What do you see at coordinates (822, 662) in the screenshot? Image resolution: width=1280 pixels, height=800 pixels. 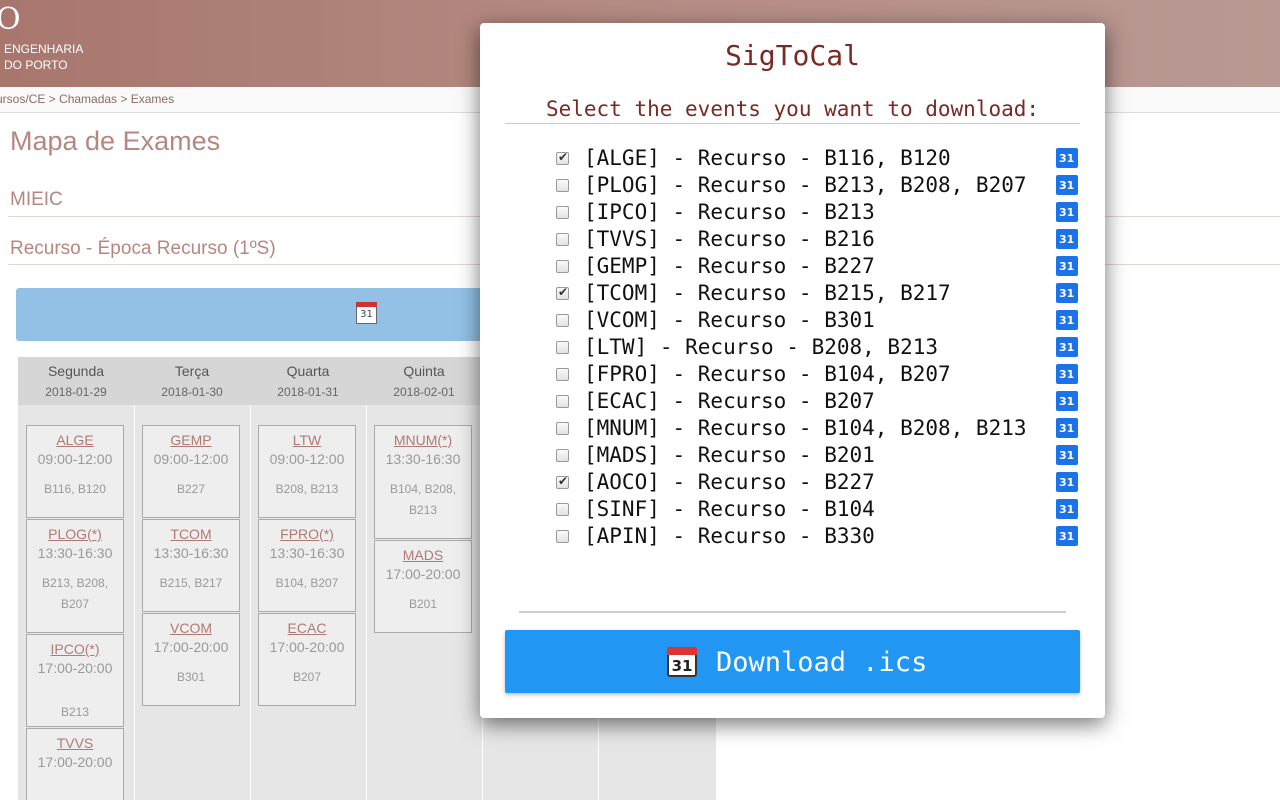 I see `download-button-label: Download .ics` at bounding box center [822, 662].